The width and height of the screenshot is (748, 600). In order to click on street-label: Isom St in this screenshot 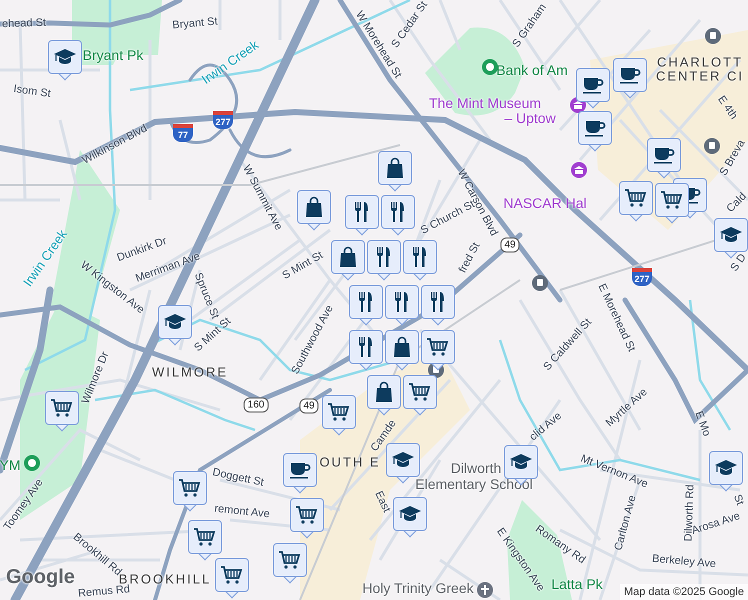, I will do `click(32, 92)`.